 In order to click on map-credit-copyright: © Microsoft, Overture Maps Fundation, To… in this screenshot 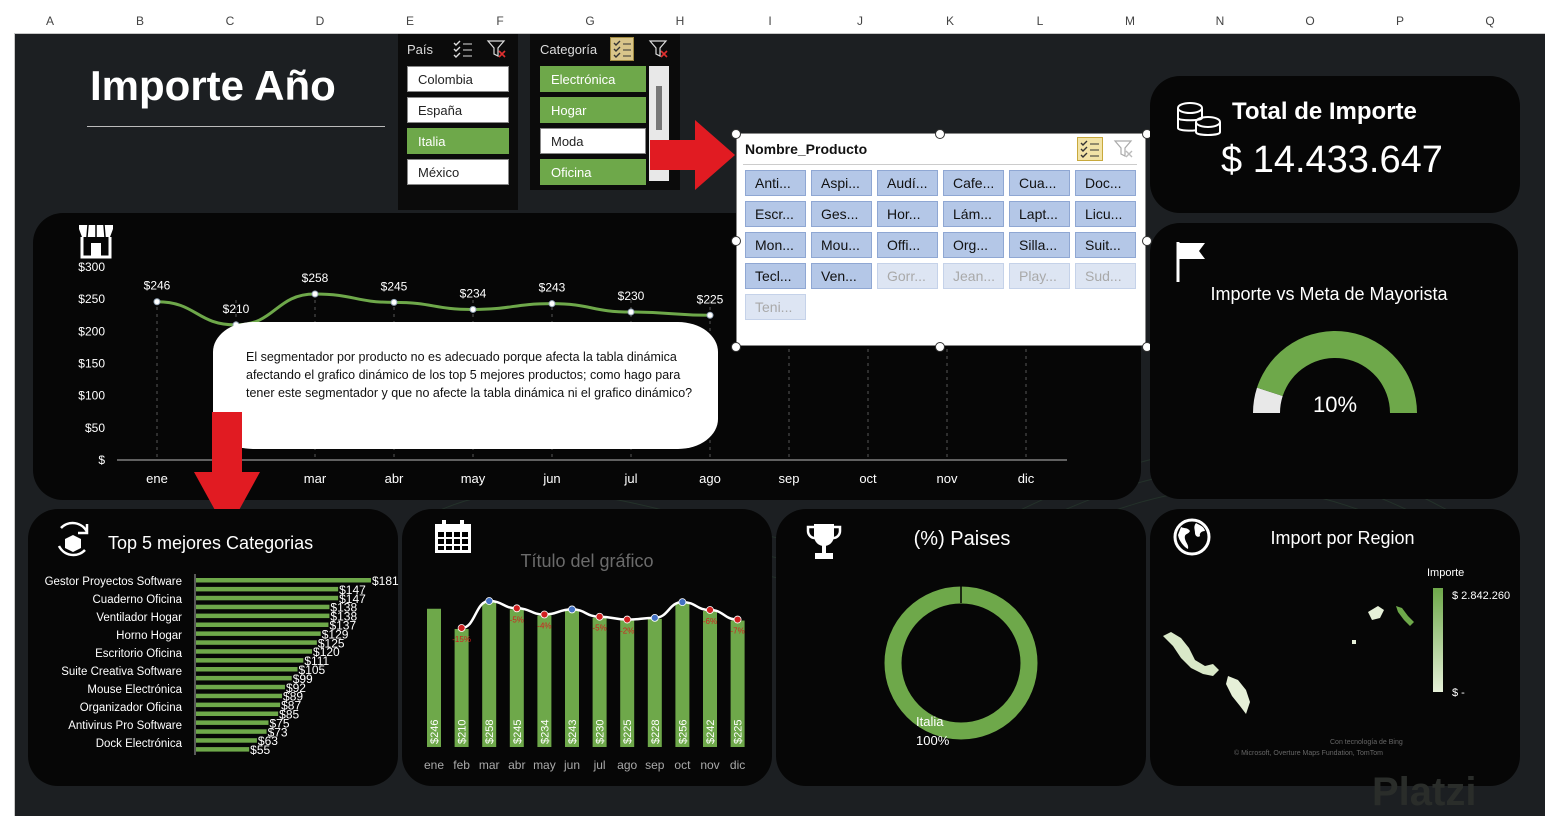, I will do `click(1308, 753)`.